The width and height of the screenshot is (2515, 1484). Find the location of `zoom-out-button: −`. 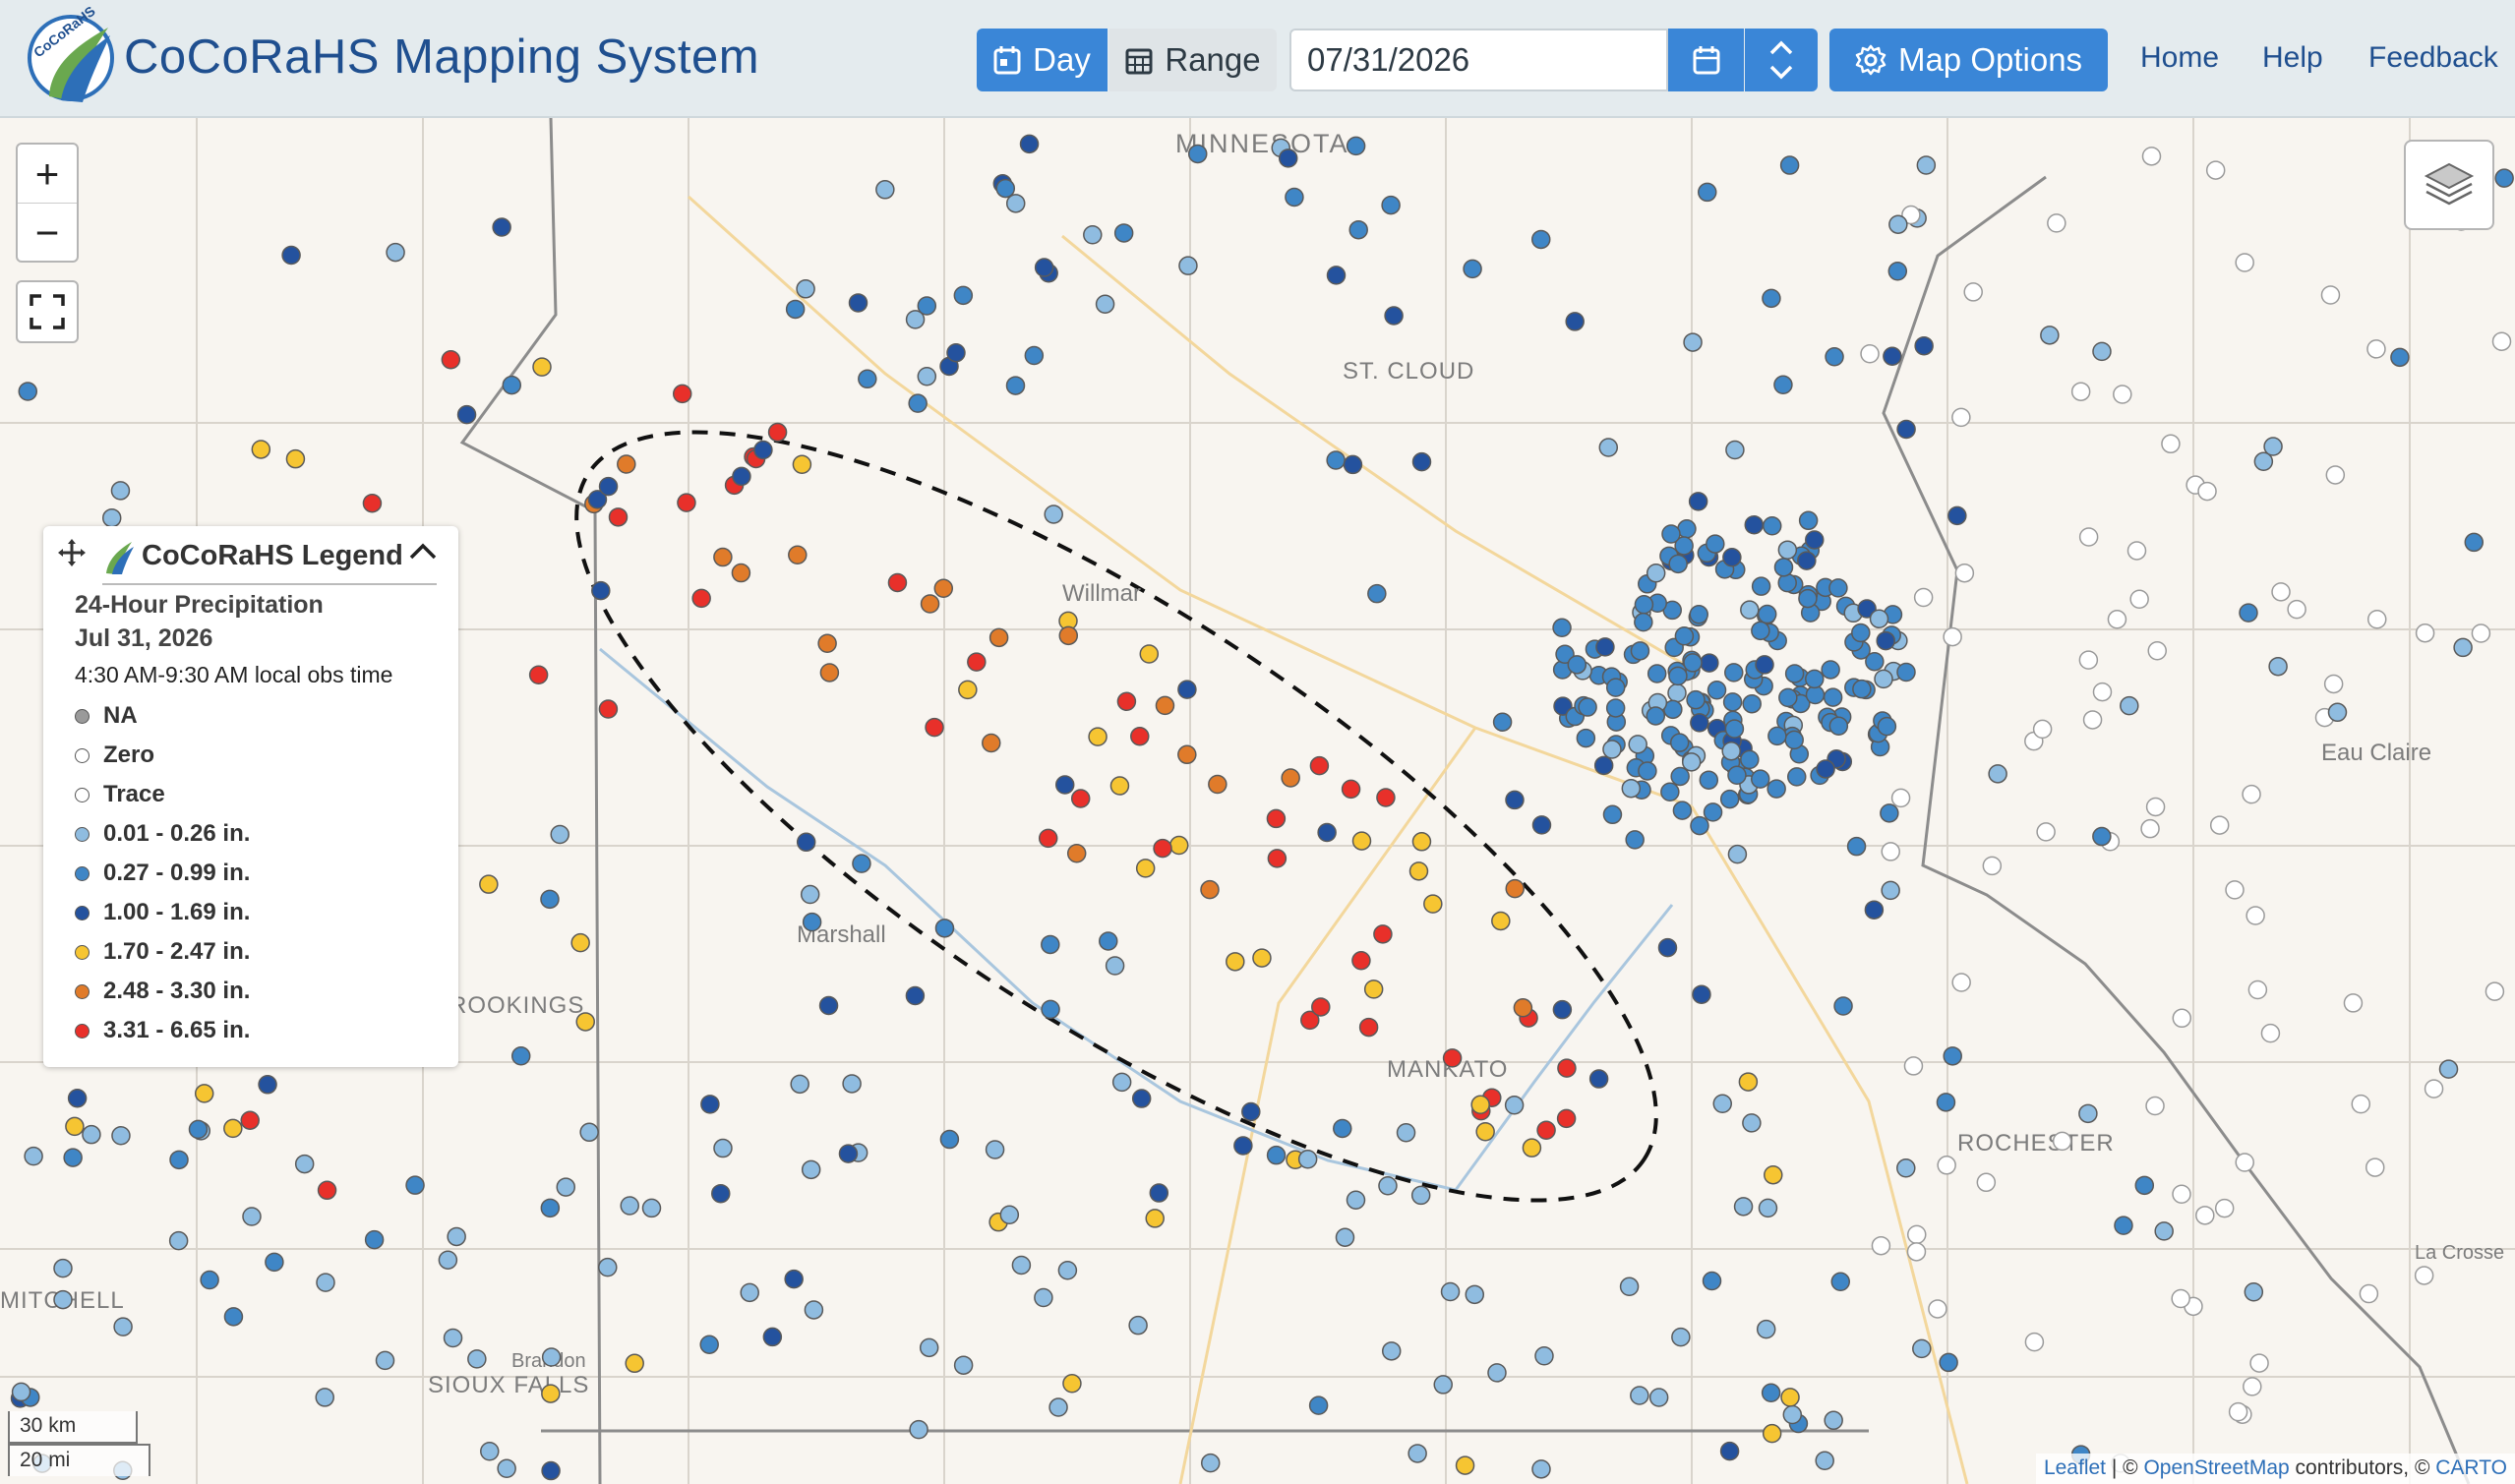

zoom-out-button: − is located at coordinates (47, 233).